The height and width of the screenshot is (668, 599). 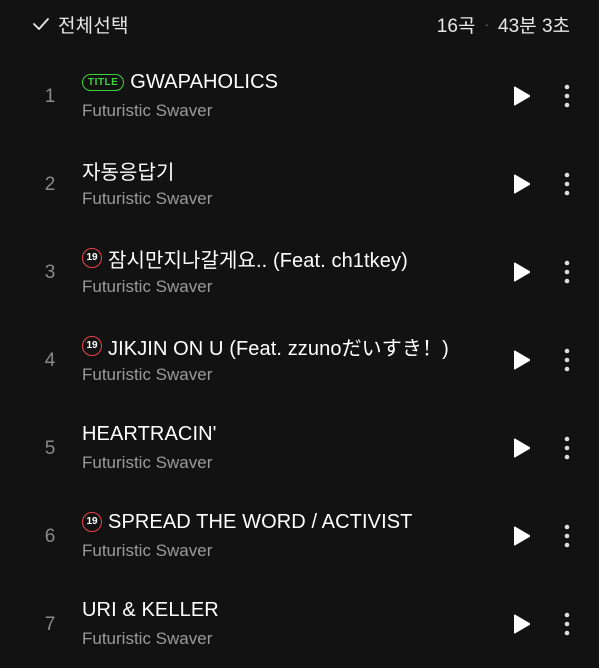 What do you see at coordinates (258, 260) in the screenshot?
I see `track-title: 잠시만지나갈게요.. (Feat. ch1tkey)` at bounding box center [258, 260].